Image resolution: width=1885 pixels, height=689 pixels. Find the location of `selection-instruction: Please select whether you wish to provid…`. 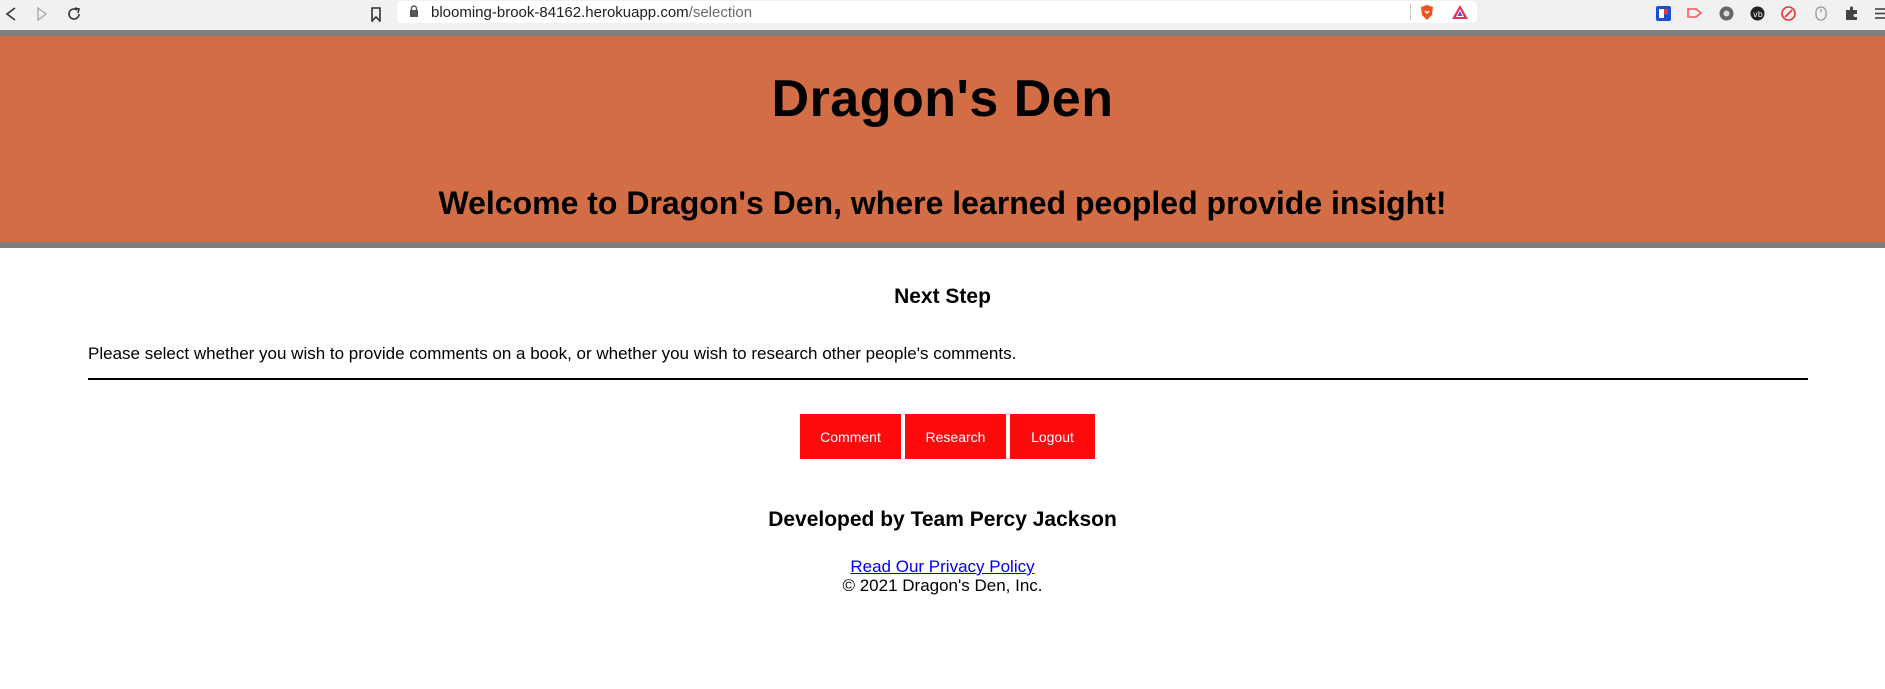

selection-instruction: Please select whether you wish to provid… is located at coordinates (552, 353).